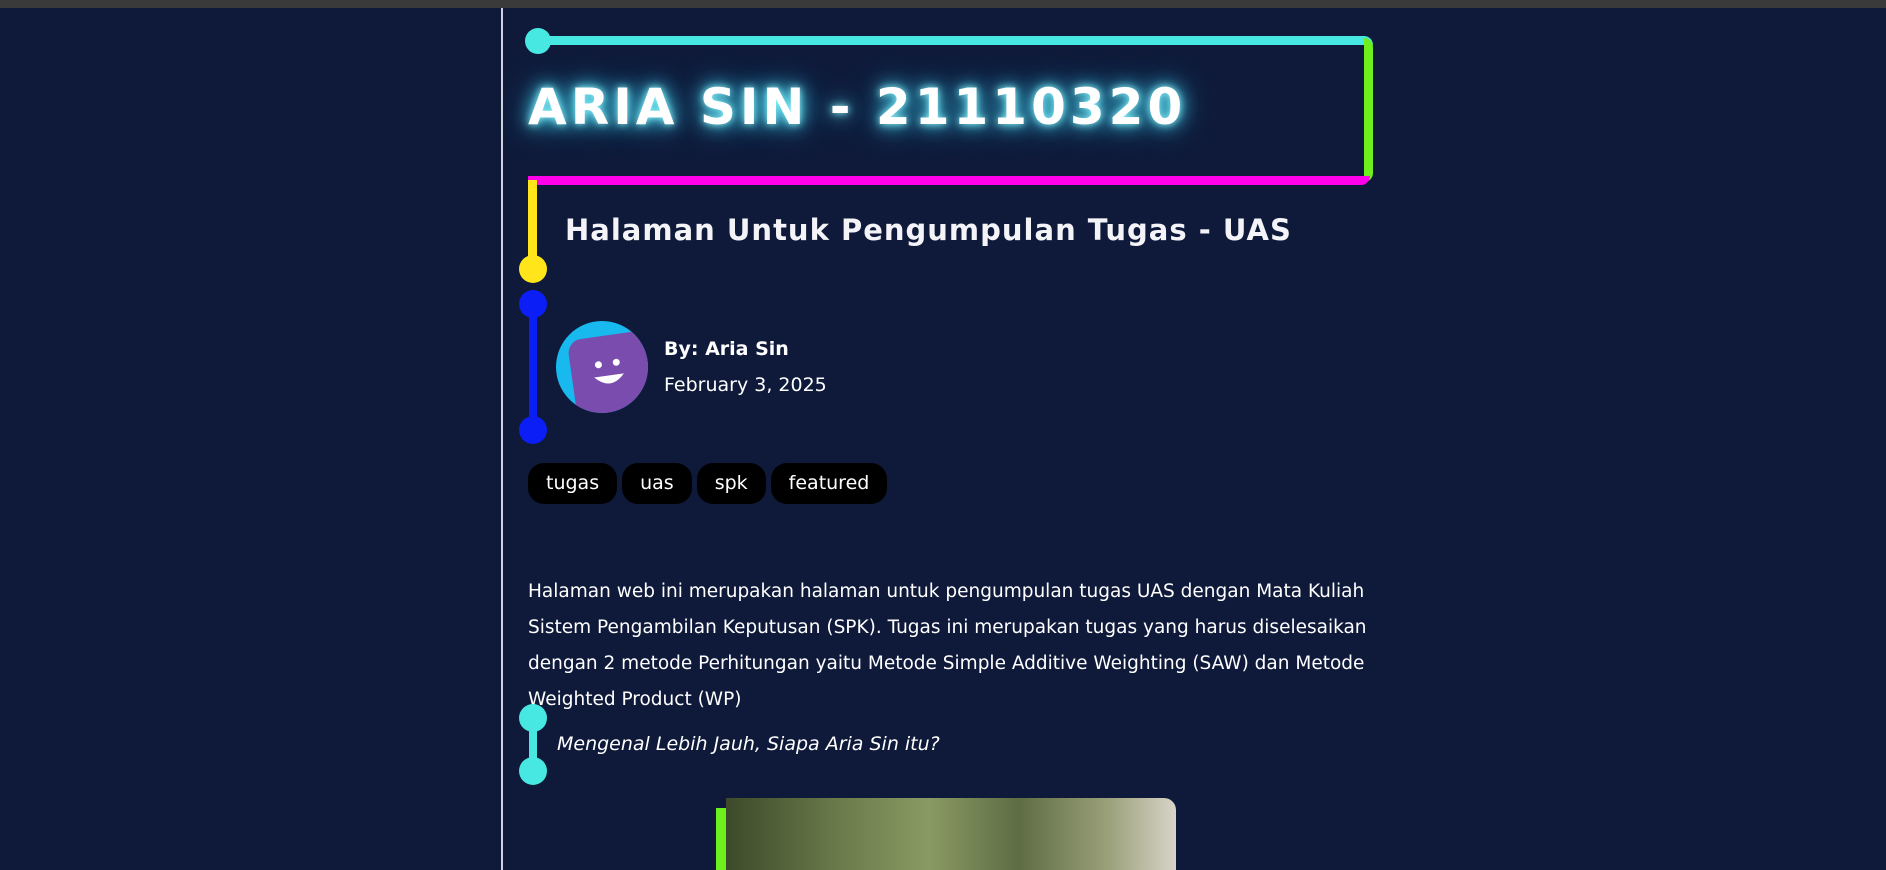 This screenshot has width=1886, height=870. What do you see at coordinates (857, 107) in the screenshot?
I see `page-title: ARIA SIN - 21110320` at bounding box center [857, 107].